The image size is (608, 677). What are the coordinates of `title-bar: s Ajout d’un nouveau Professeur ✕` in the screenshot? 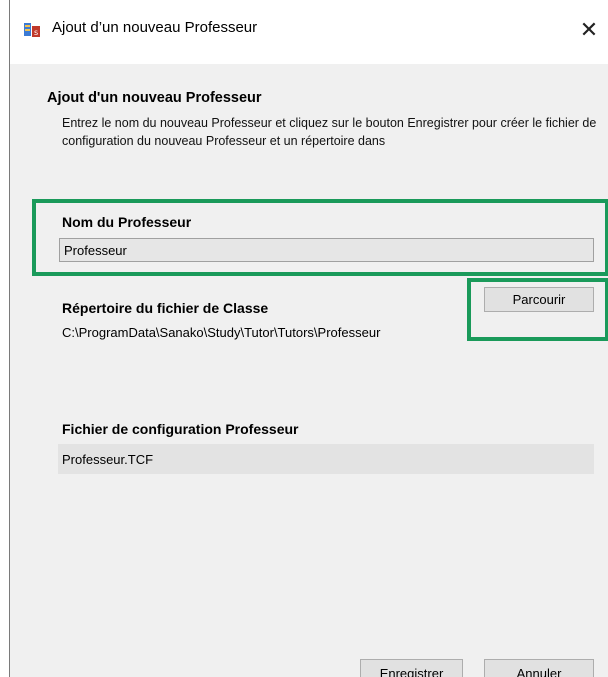 It's located at (309, 32).